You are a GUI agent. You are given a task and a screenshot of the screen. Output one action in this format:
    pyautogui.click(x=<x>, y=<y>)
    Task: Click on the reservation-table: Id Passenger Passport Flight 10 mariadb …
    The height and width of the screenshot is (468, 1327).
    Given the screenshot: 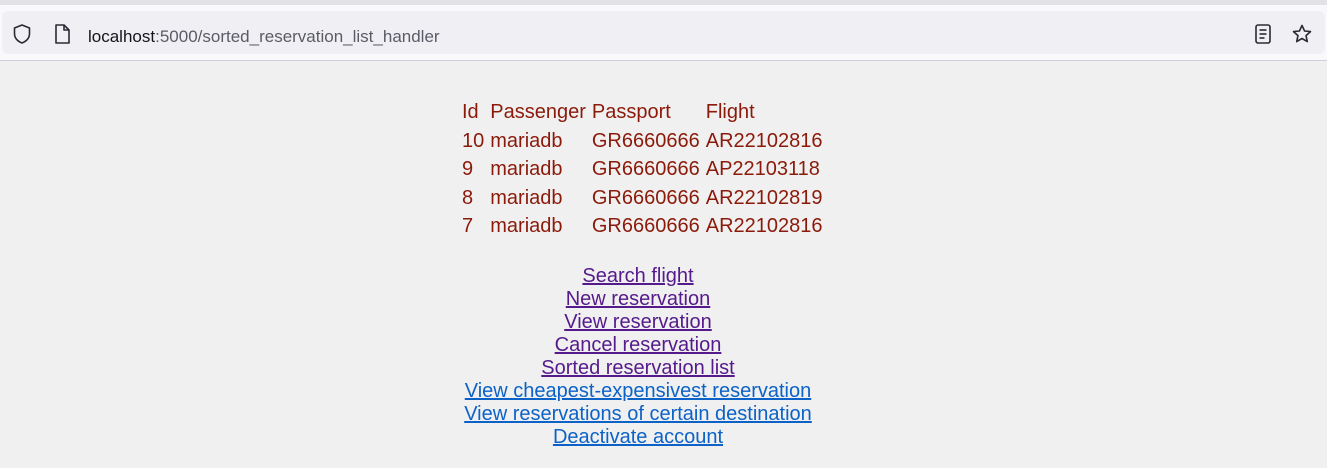 What is the action you would take?
    pyautogui.click(x=642, y=169)
    